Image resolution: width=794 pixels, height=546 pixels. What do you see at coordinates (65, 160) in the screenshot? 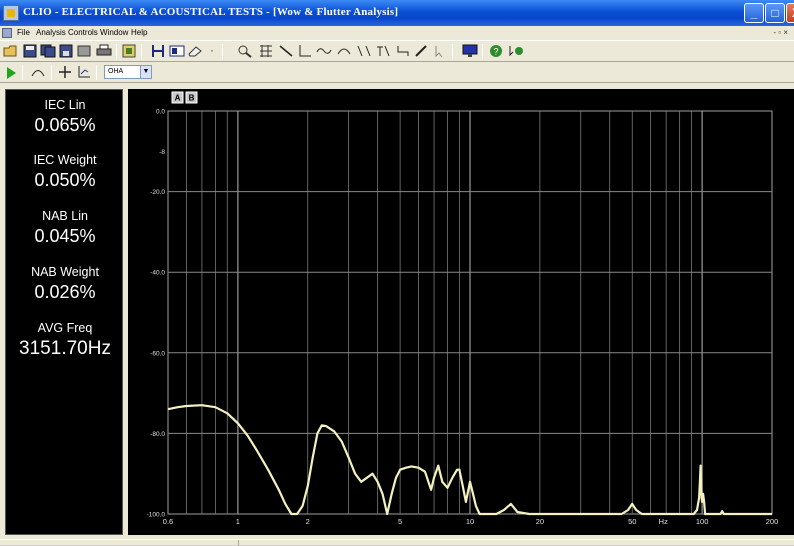
I see `iec-weight-label: IEC Weight` at bounding box center [65, 160].